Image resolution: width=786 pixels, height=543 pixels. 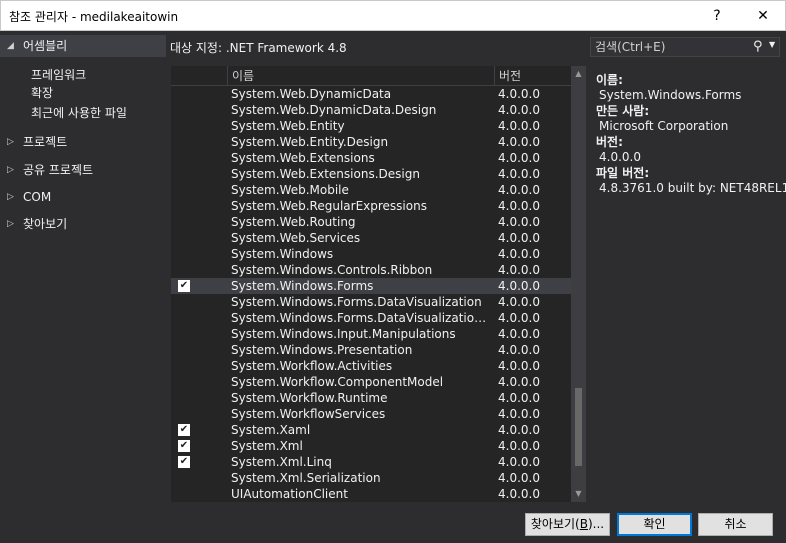 I want to click on nav-assemblies-label: 어셈블리, so click(x=45, y=46).